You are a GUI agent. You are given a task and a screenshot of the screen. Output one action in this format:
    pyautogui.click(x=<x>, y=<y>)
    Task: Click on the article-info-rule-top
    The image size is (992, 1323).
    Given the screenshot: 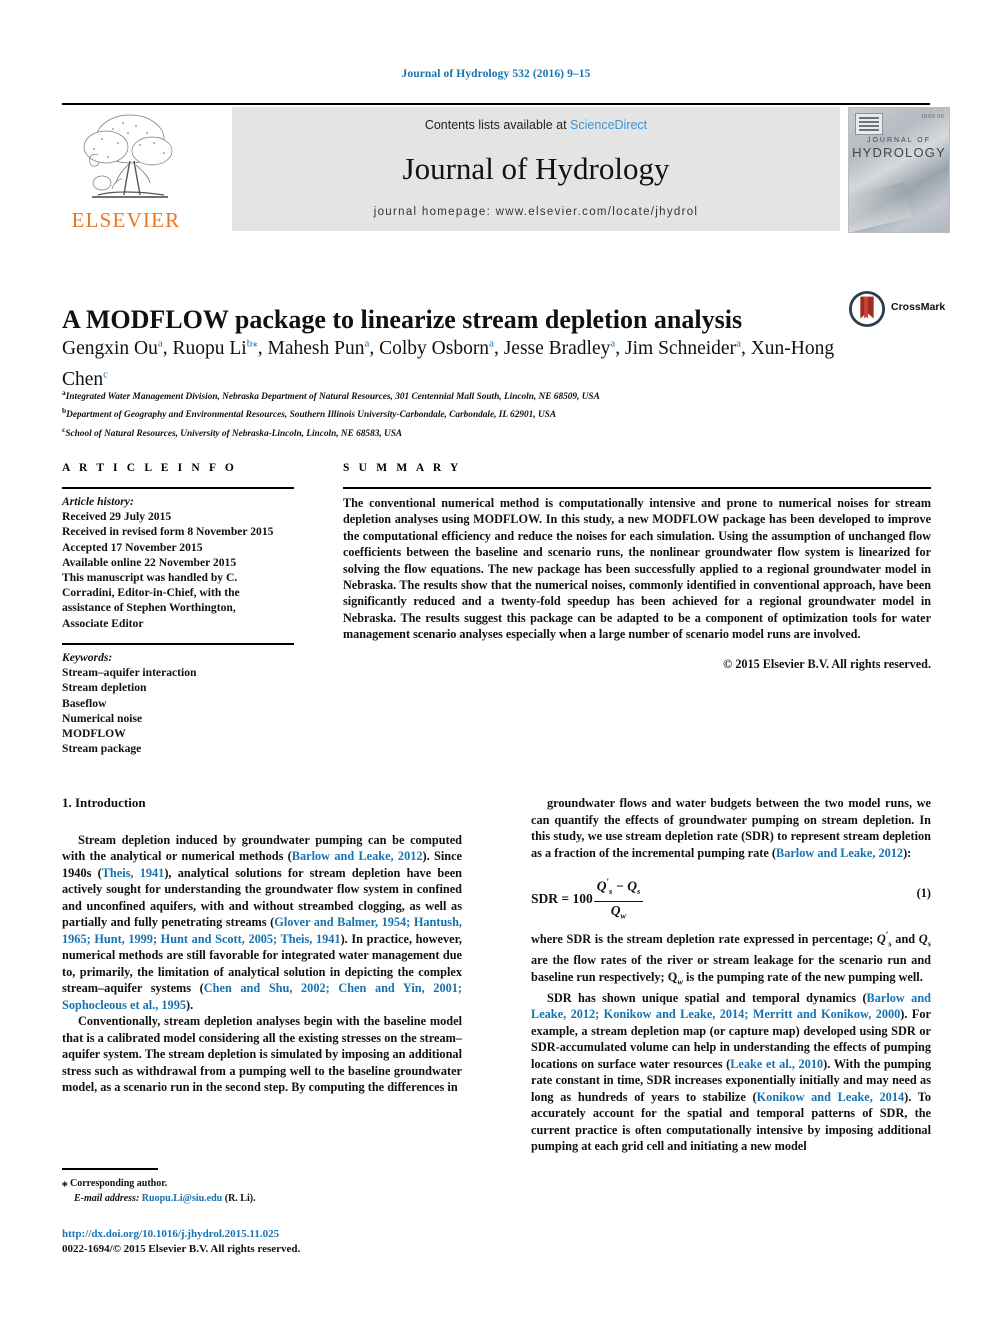 What is the action you would take?
    pyautogui.click(x=178, y=488)
    